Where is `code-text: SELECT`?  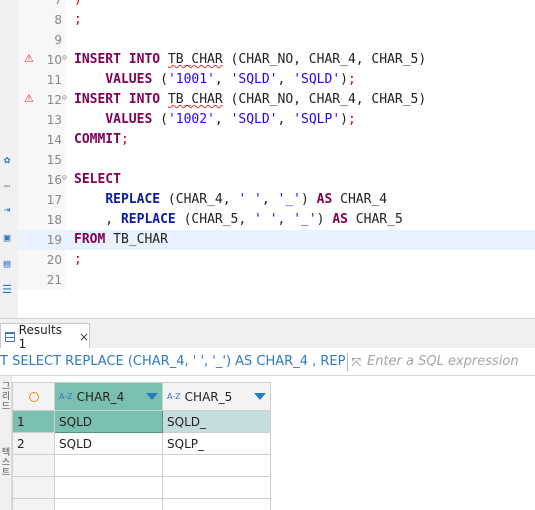 code-text: SELECT is located at coordinates (97, 179).